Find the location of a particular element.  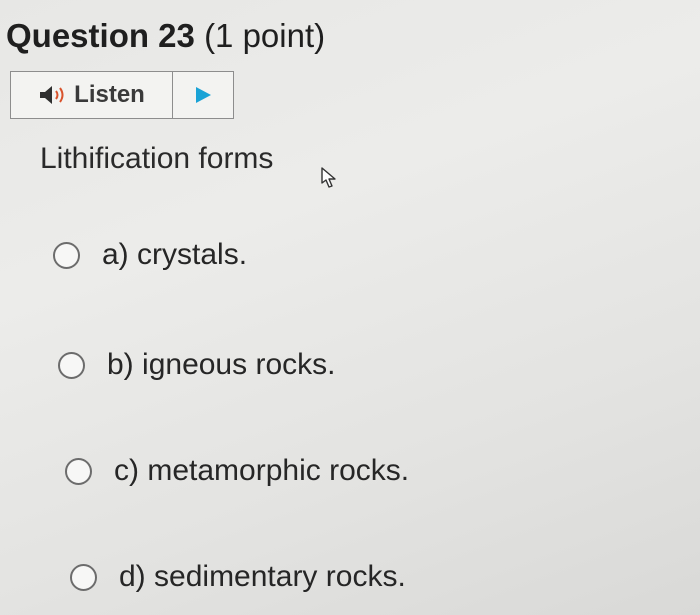

question-number: Question 23 is located at coordinates (100, 35).